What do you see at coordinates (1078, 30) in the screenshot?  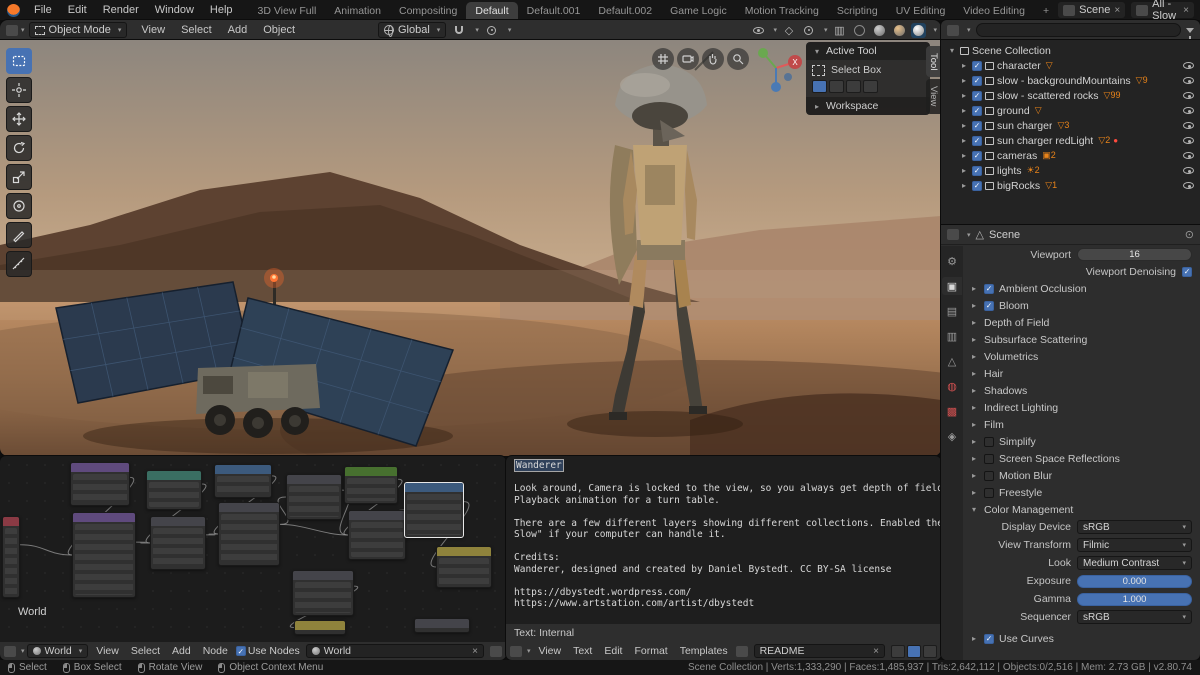 I see `outliner-search-input` at bounding box center [1078, 30].